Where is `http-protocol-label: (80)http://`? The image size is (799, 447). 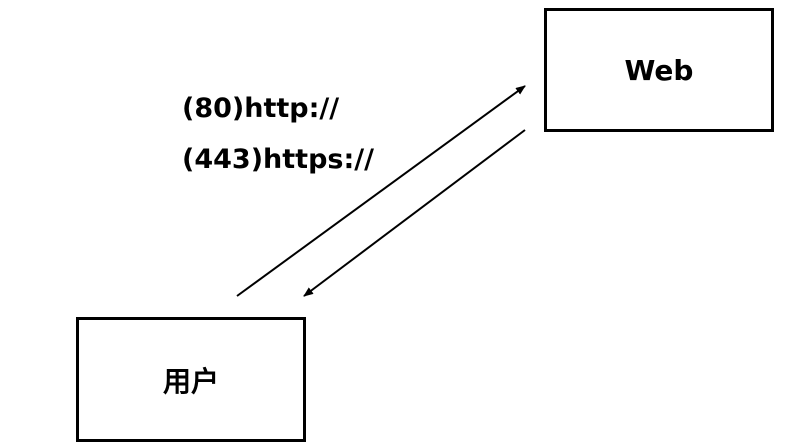
http-protocol-label: (80)http:// is located at coordinates (261, 108).